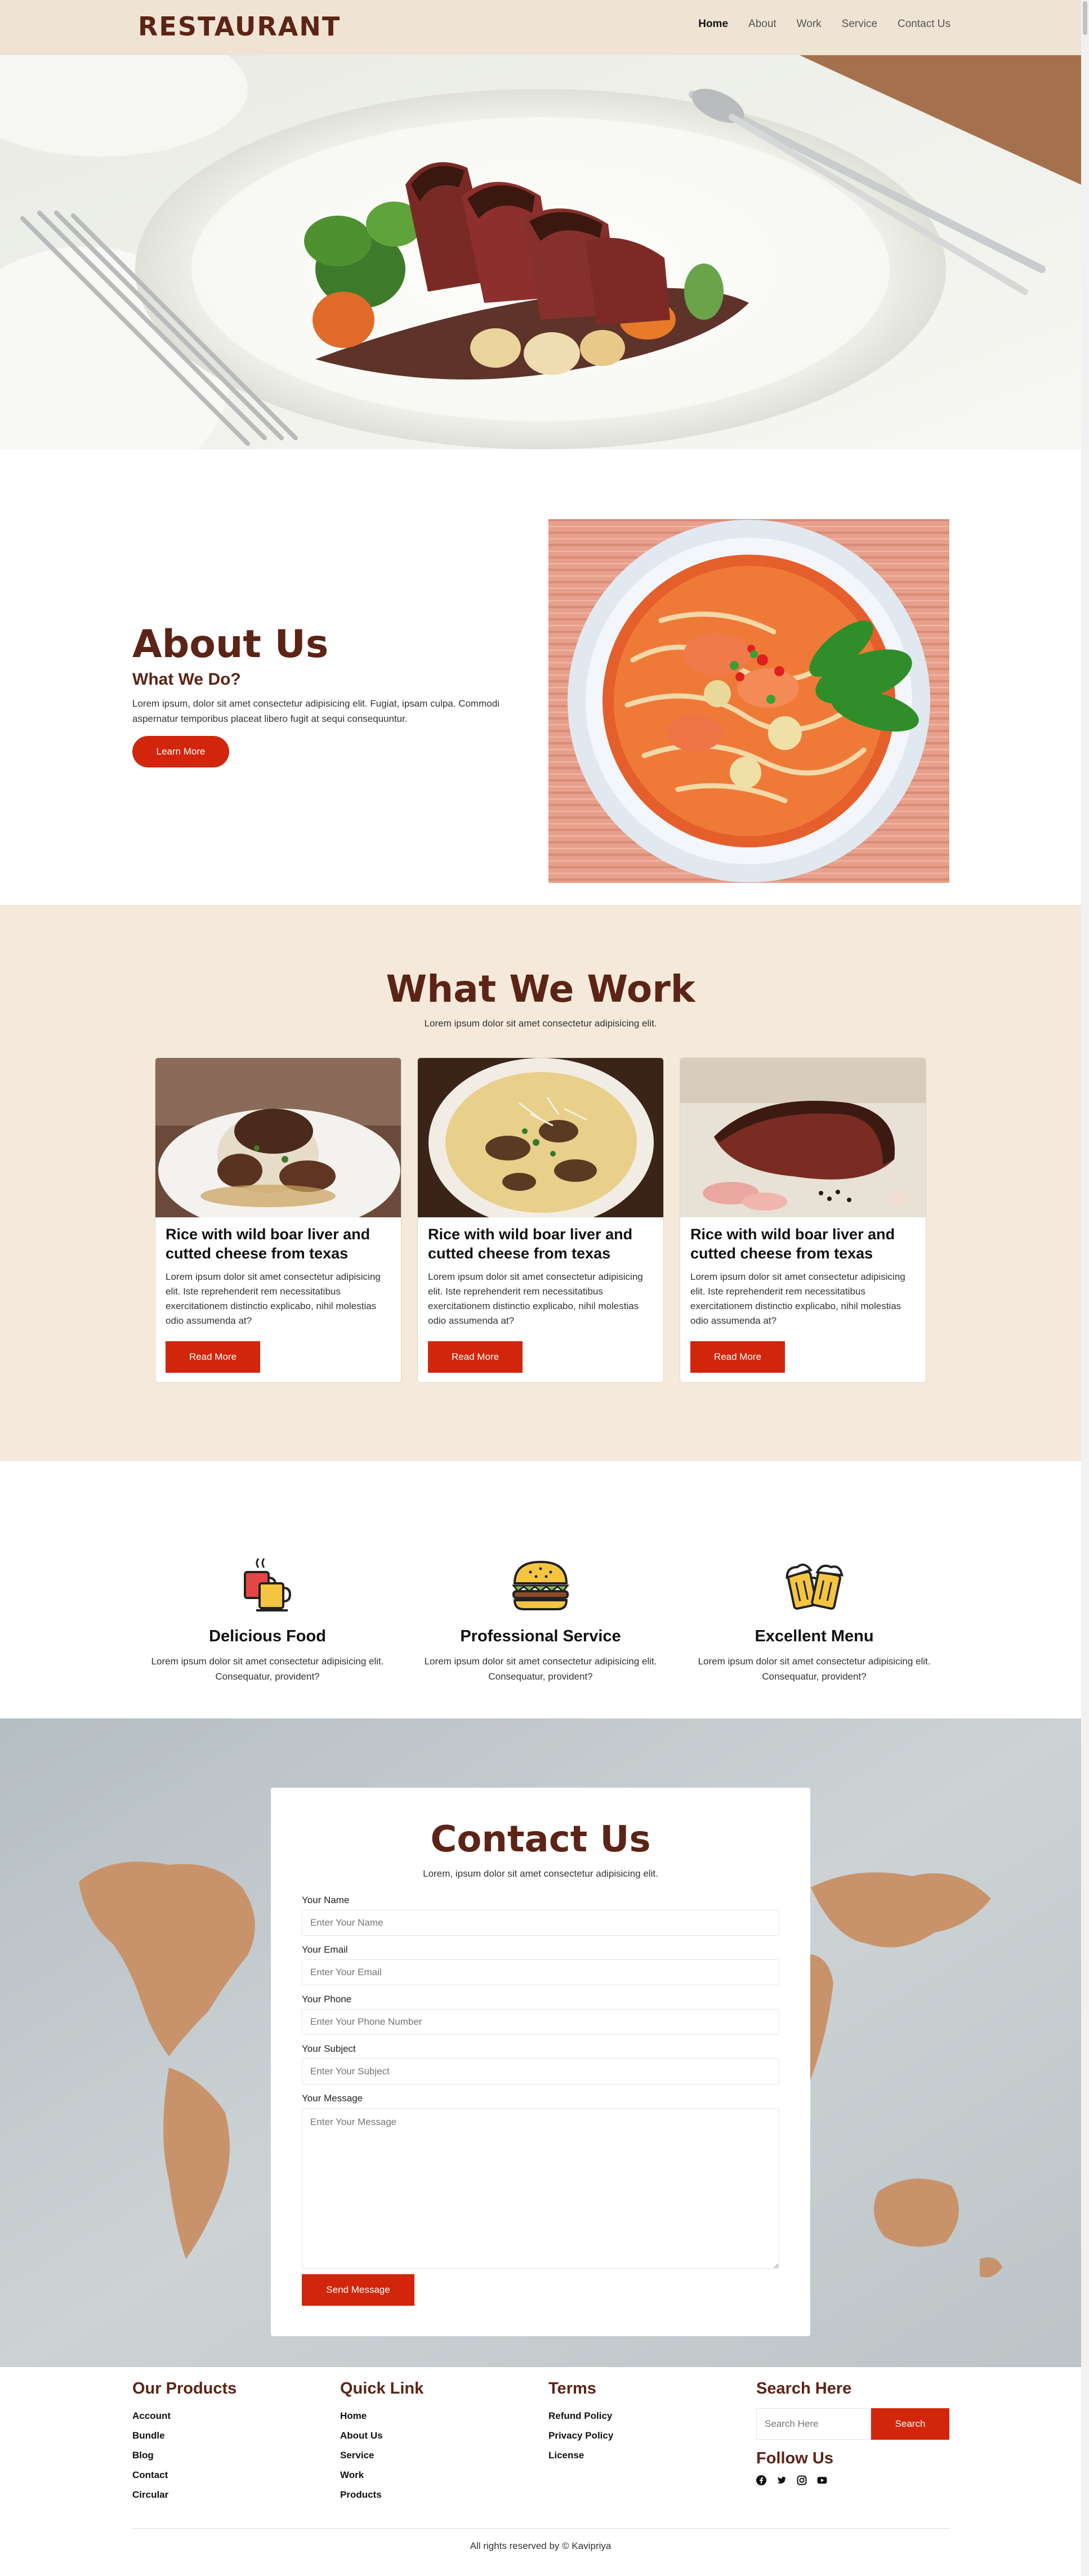  What do you see at coordinates (184, 2388) in the screenshot?
I see `footer-products-title: Our Products` at bounding box center [184, 2388].